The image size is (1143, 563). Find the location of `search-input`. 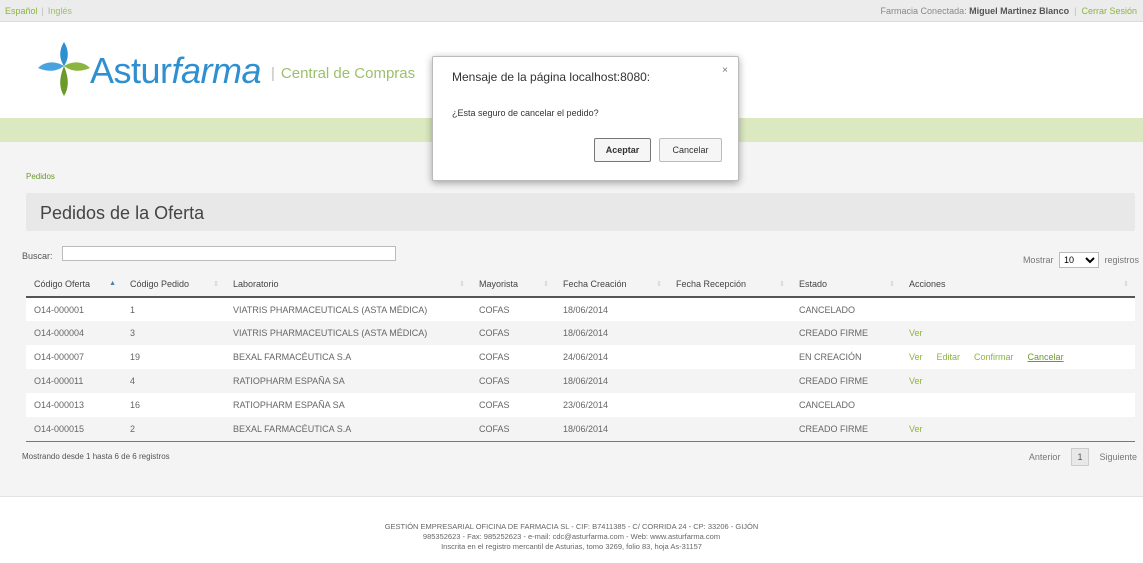

search-input is located at coordinates (229, 253).